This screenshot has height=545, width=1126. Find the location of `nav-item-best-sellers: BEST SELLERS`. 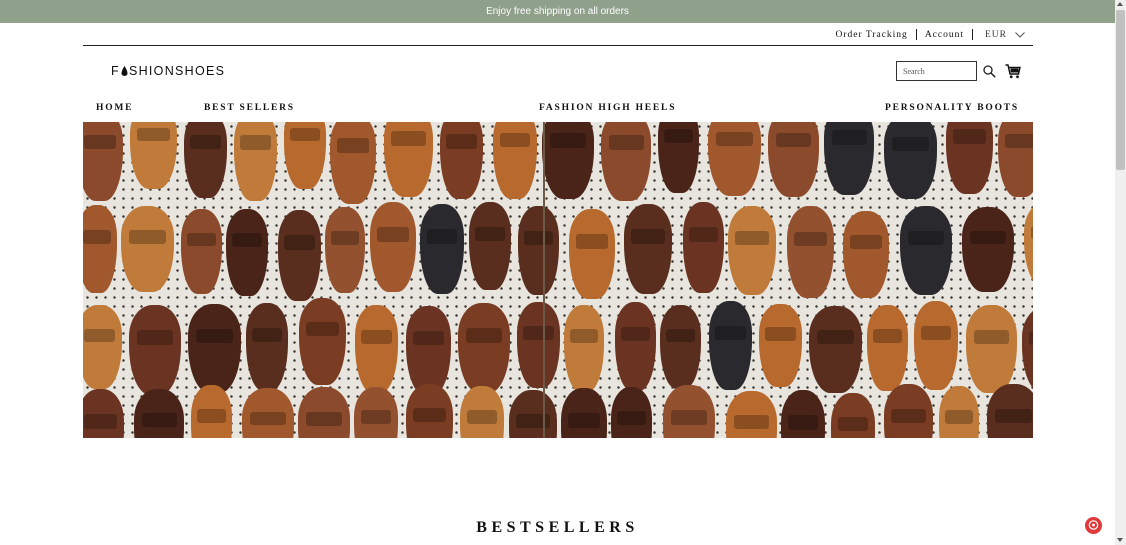

nav-item-best-sellers: BEST SELLERS is located at coordinates (249, 108).